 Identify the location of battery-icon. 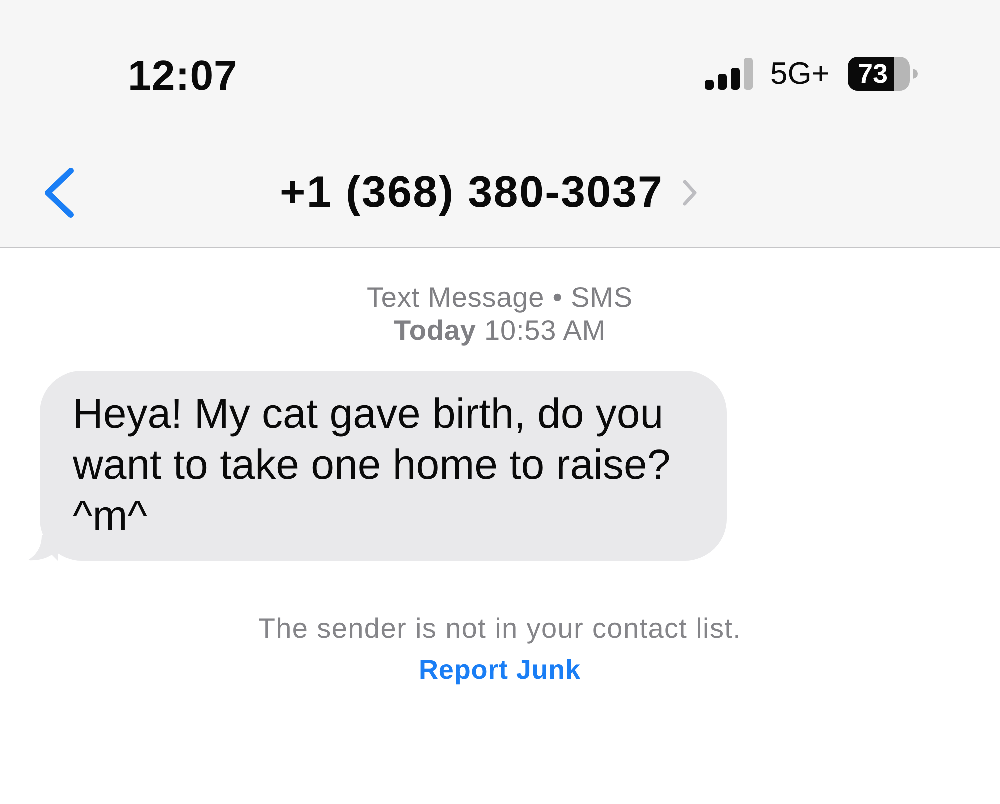
(883, 74).